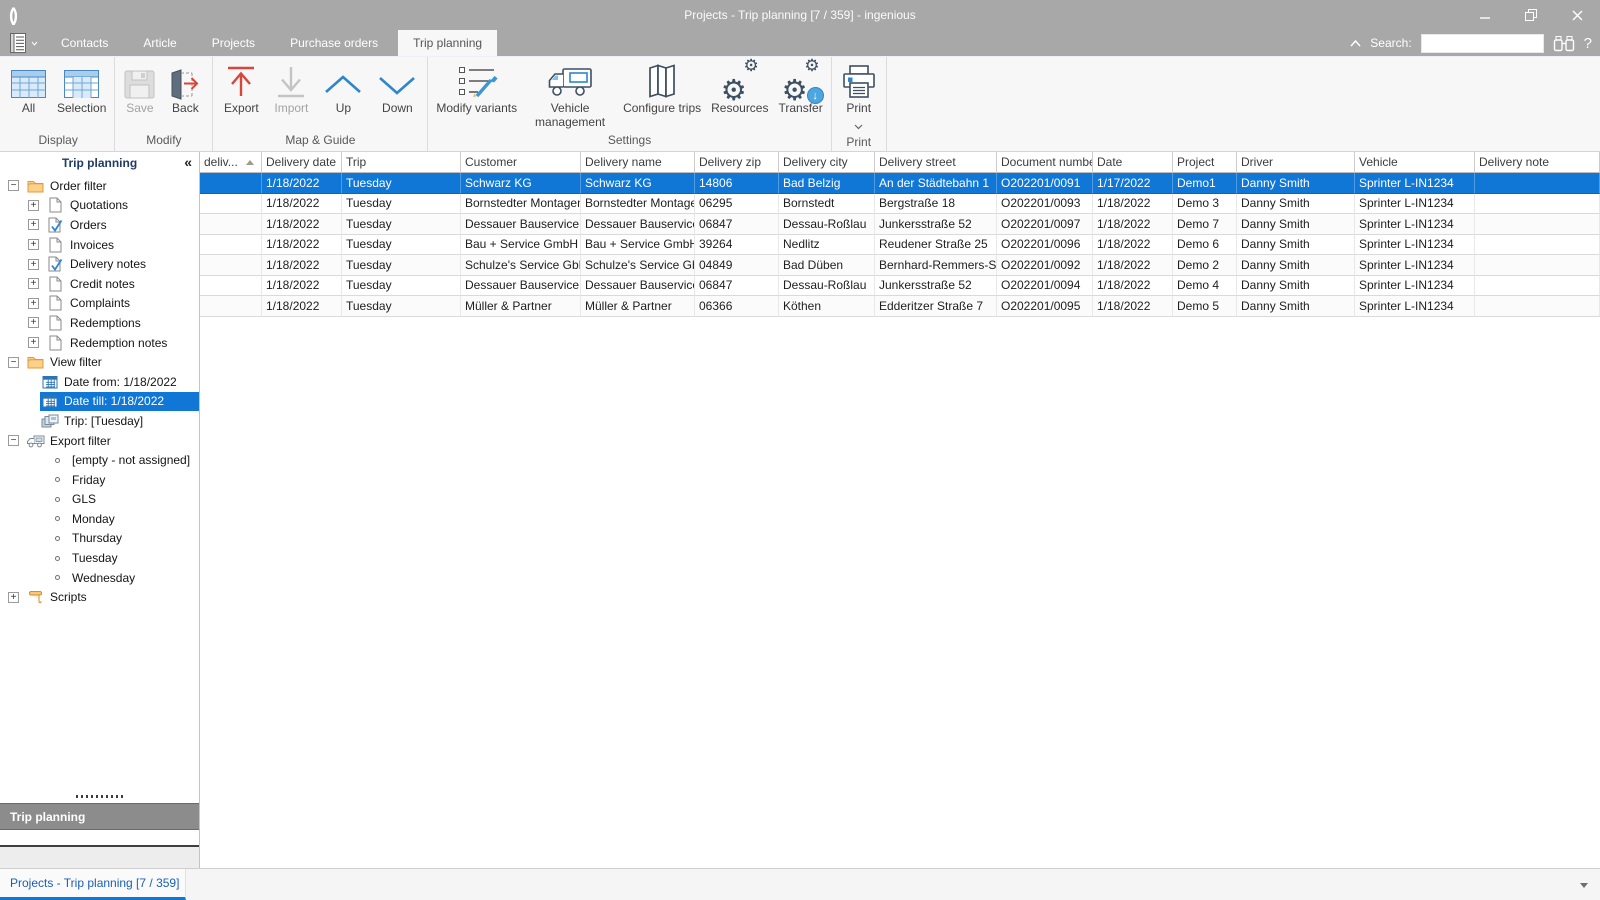 Image resolution: width=1600 pixels, height=900 pixels. What do you see at coordinates (638, 224) in the screenshot?
I see `table-cell-r2-c4: Dessauer Bauservice` at bounding box center [638, 224].